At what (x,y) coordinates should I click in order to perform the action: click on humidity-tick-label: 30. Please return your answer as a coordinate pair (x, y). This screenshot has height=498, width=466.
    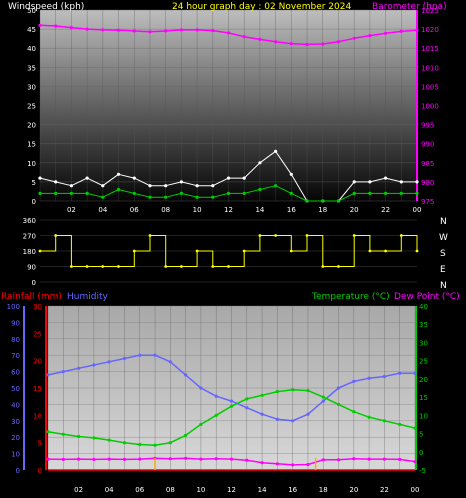
    Looking at the image, I should click on (15, 422).